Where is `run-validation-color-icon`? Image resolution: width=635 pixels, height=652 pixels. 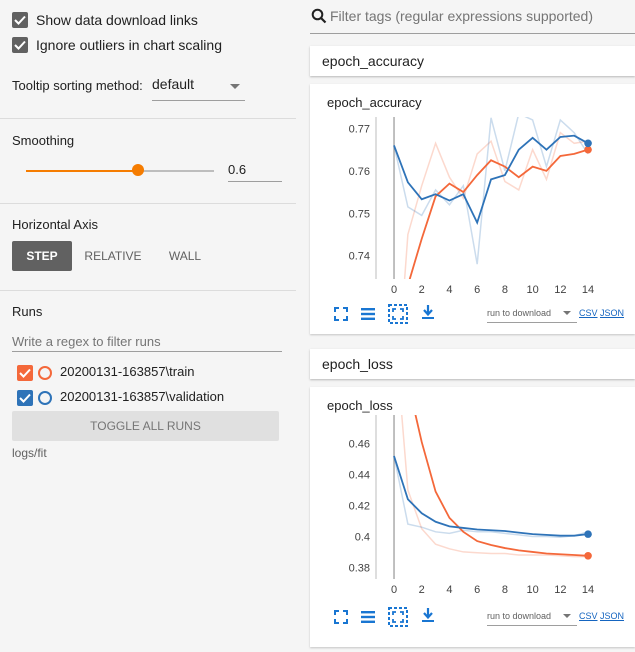 run-validation-color-icon is located at coordinates (45, 398).